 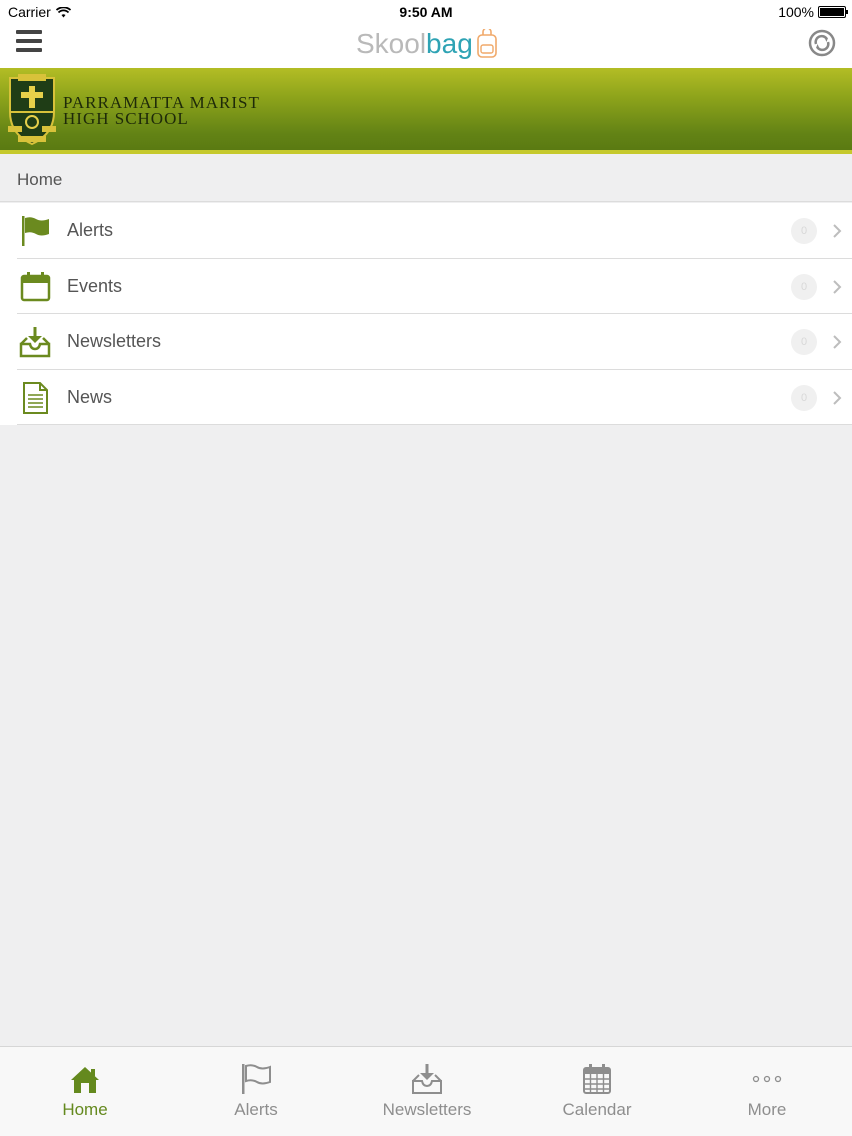 I want to click on tab-alerts: Alerts, so click(x=256, y=1091).